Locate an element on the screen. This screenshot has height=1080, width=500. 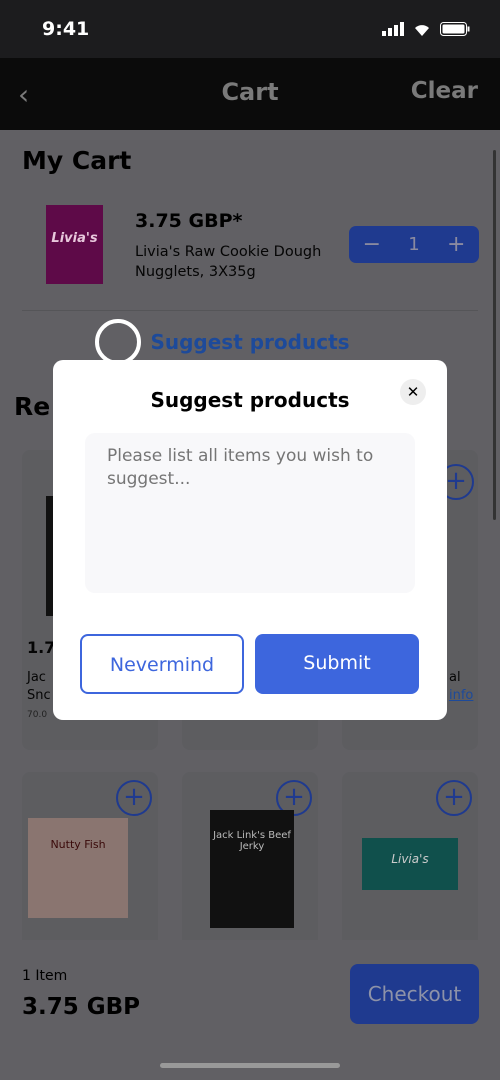
product-card: + Livia's is located at coordinates (410, 856).